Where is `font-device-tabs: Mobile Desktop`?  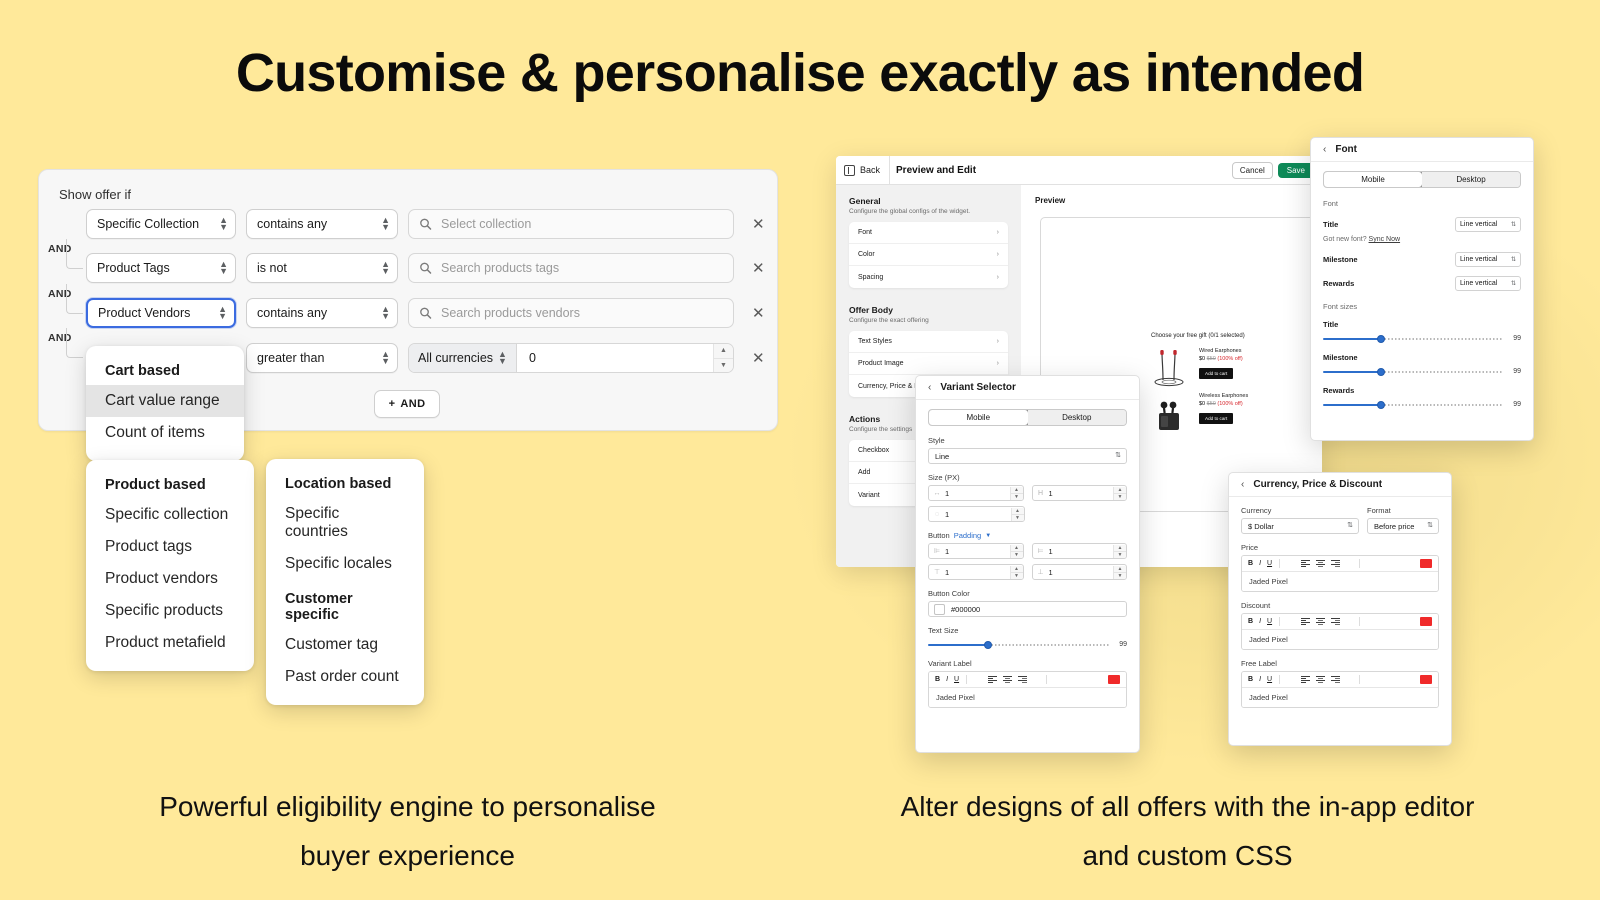
font-device-tabs: Mobile Desktop is located at coordinates (1422, 179).